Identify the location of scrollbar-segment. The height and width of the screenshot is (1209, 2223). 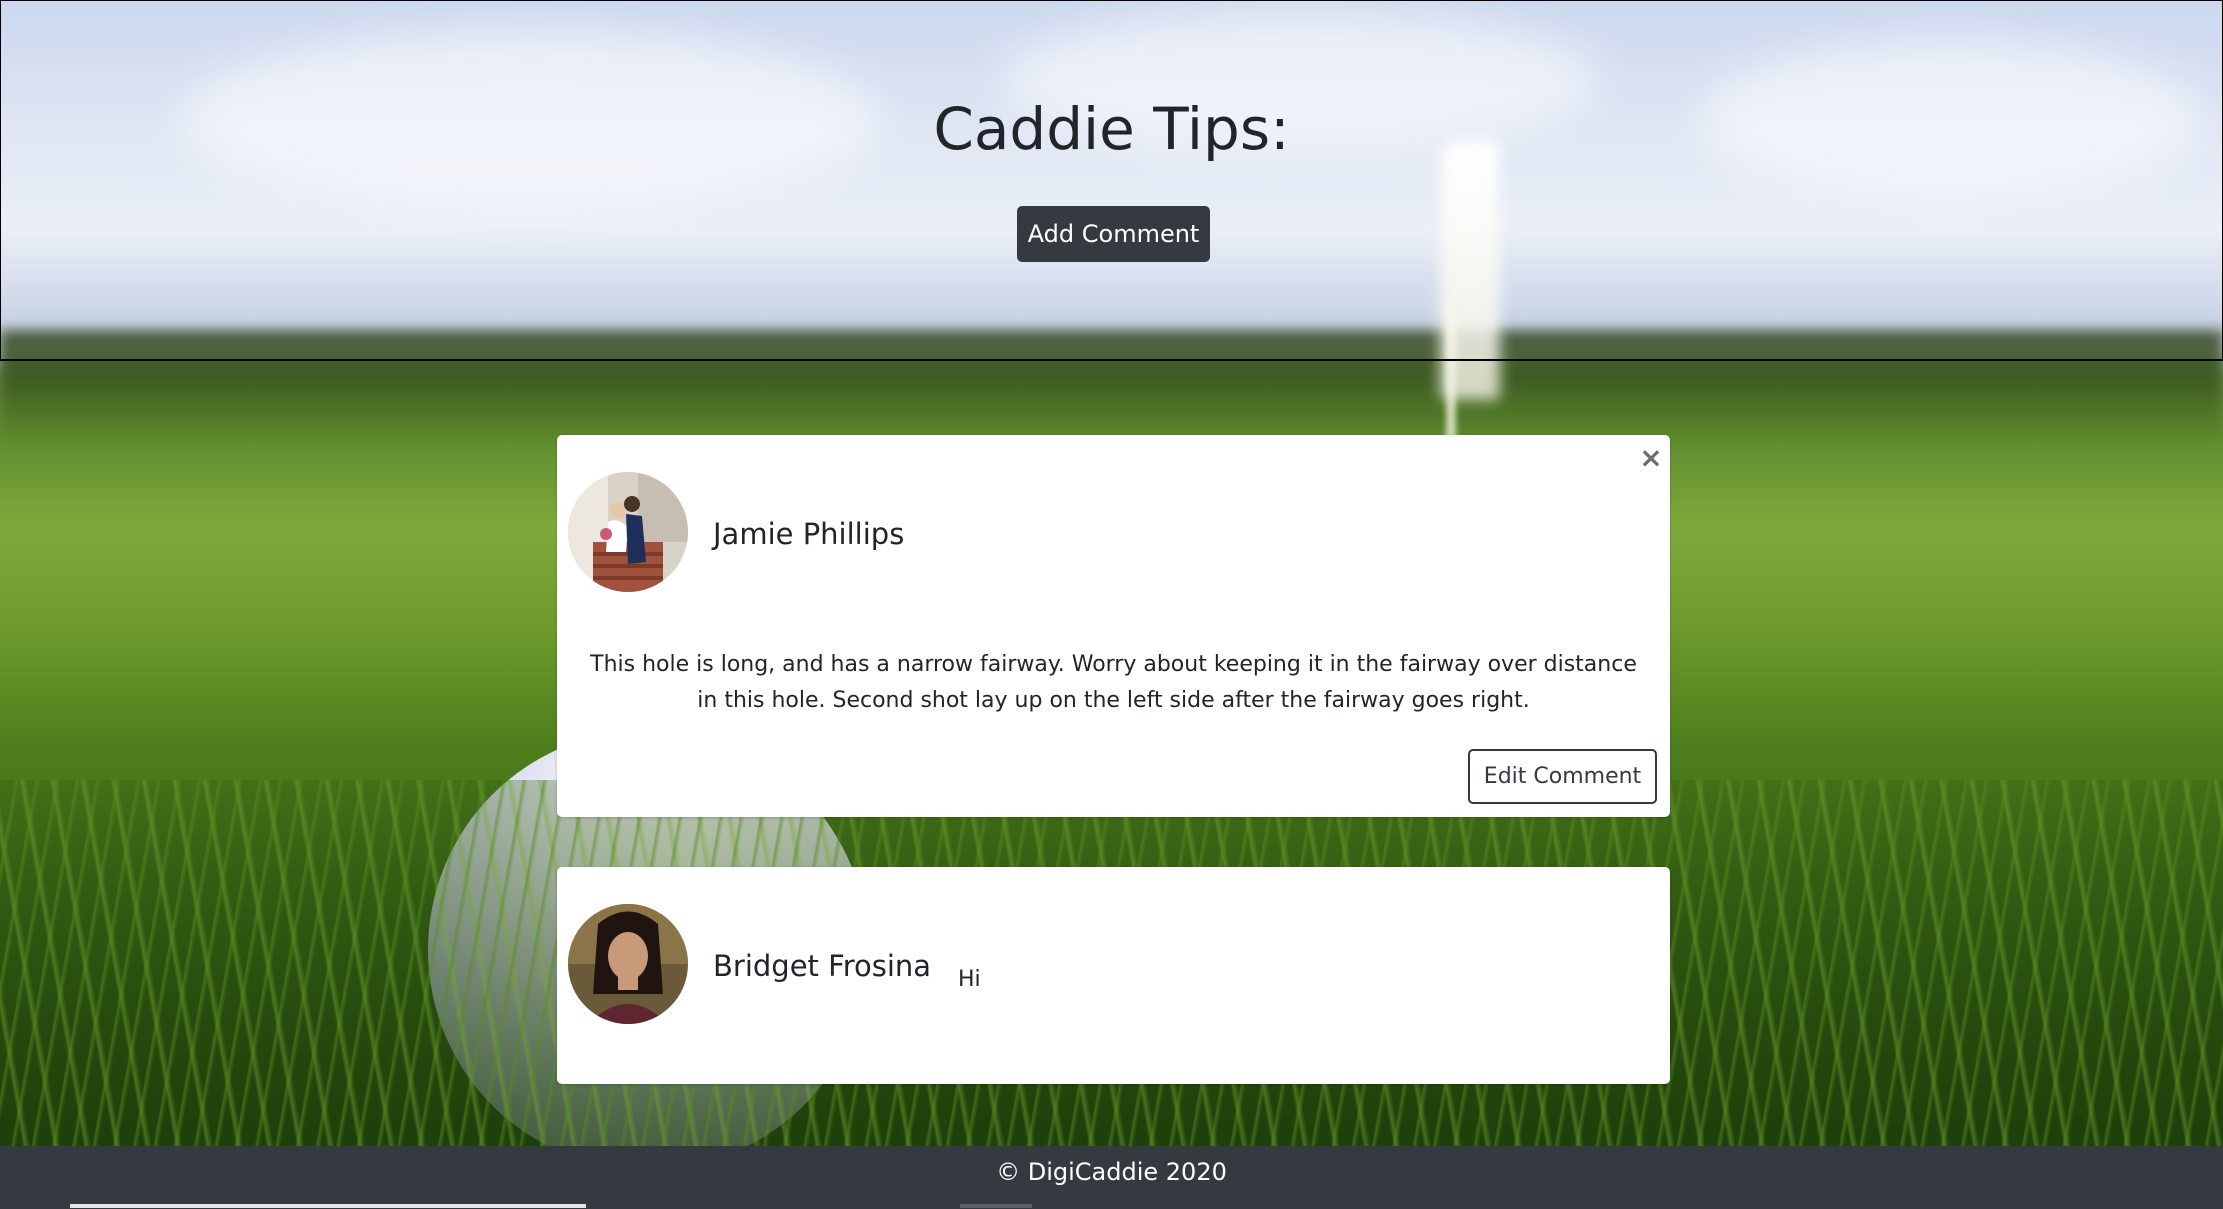
(996, 1206).